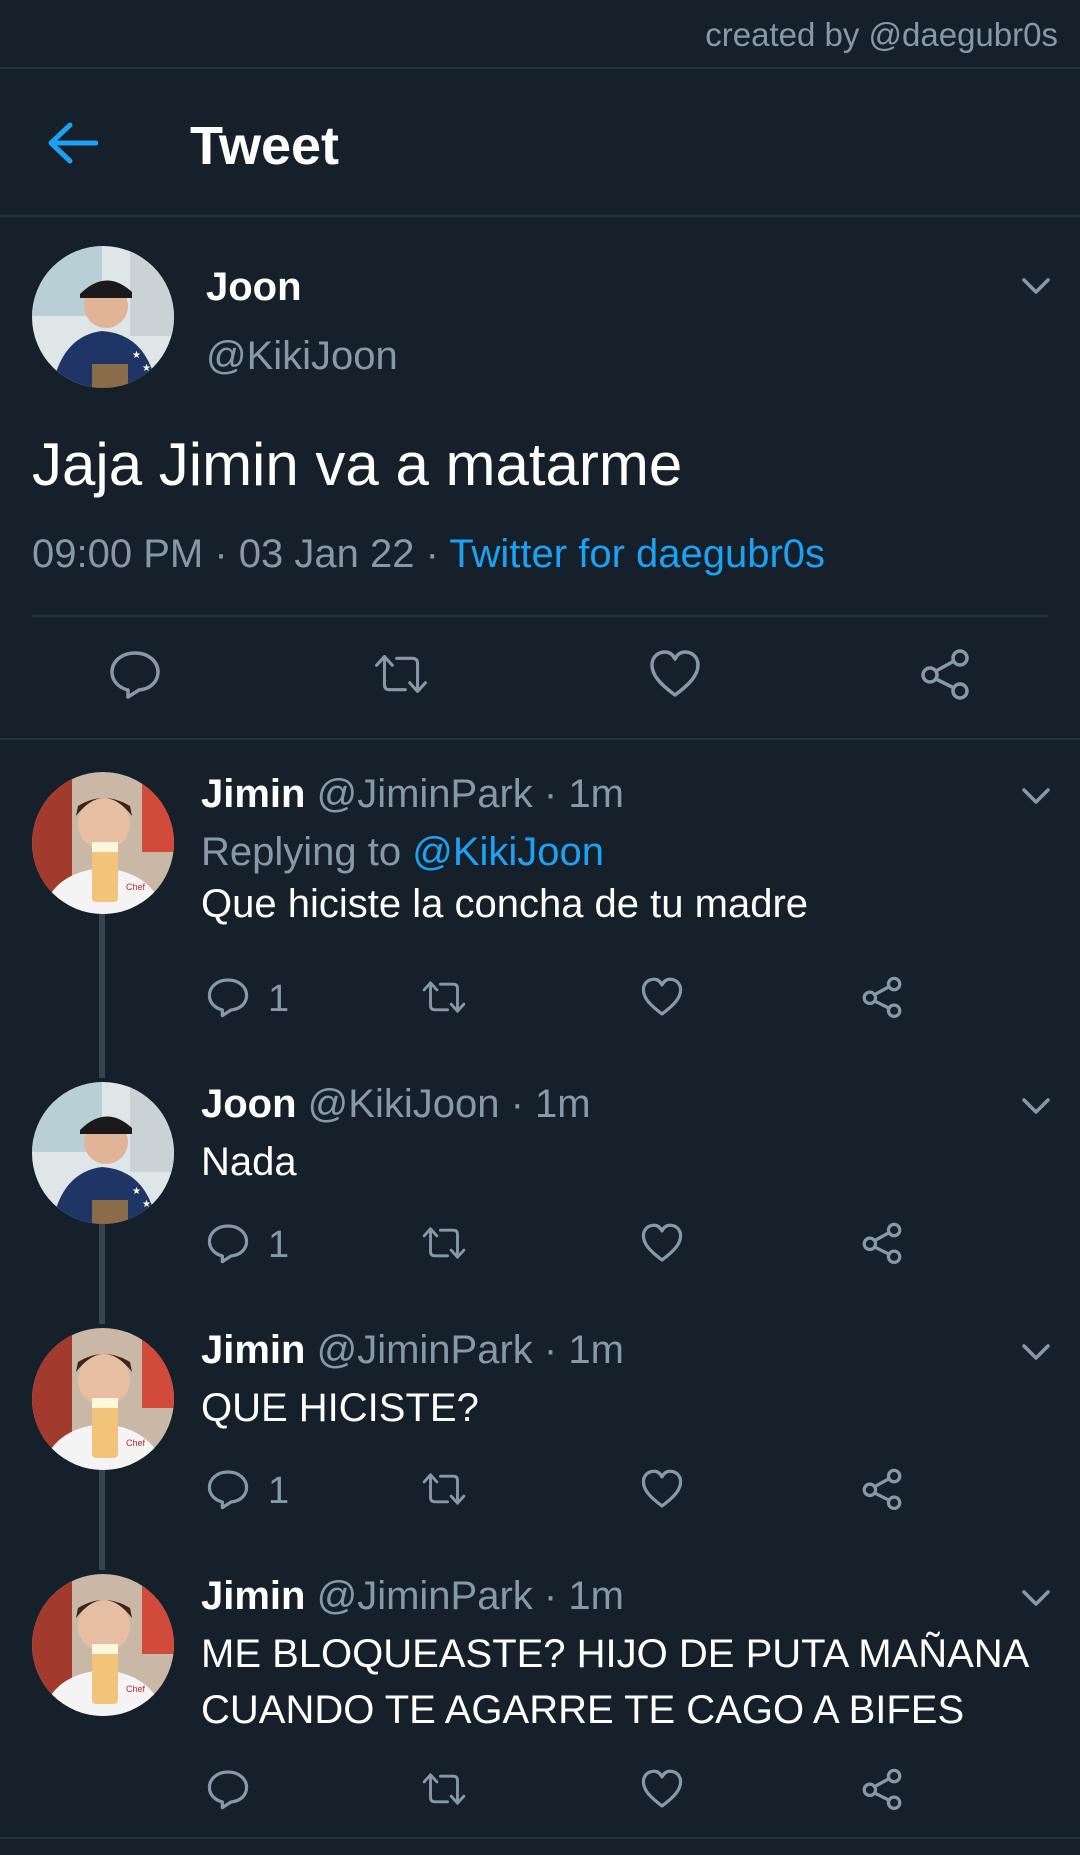  What do you see at coordinates (265, 146) in the screenshot?
I see `page-title: Tweet` at bounding box center [265, 146].